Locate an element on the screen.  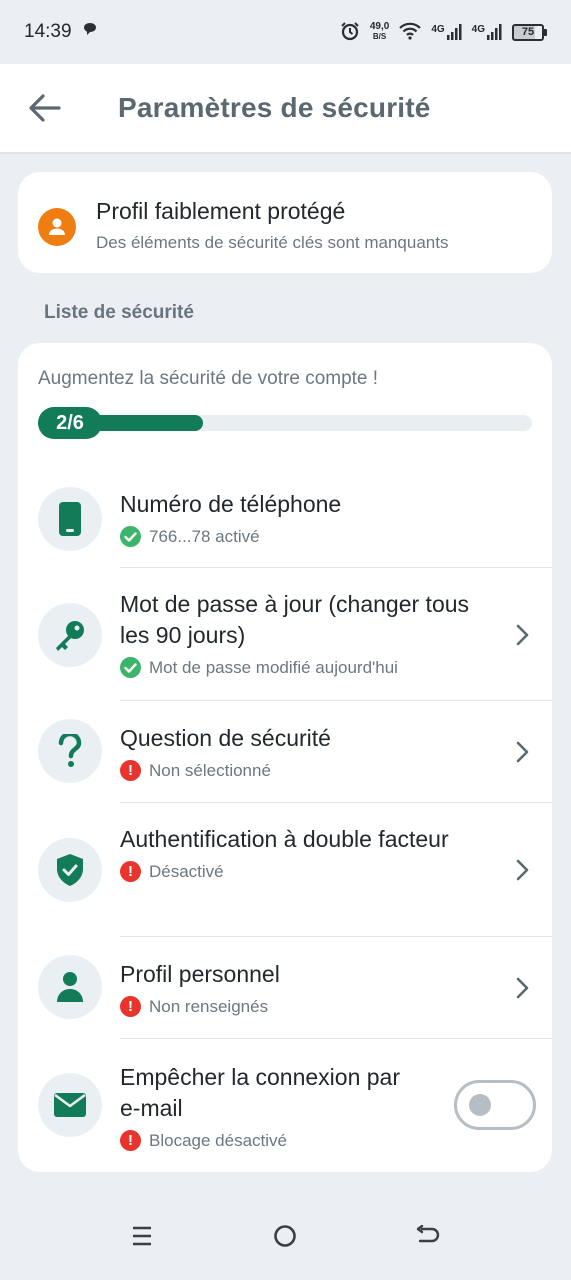
status-bar: 14:39 49,0 B/S 4G 4G 75 is located at coordinates (285, 32).